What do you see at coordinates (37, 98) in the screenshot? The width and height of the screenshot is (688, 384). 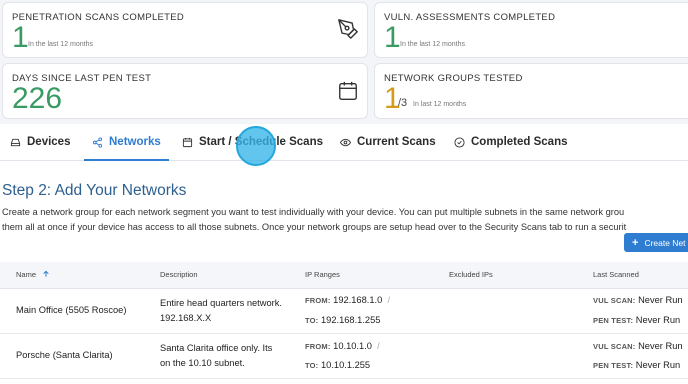 I see `stat-value: 226` at bounding box center [37, 98].